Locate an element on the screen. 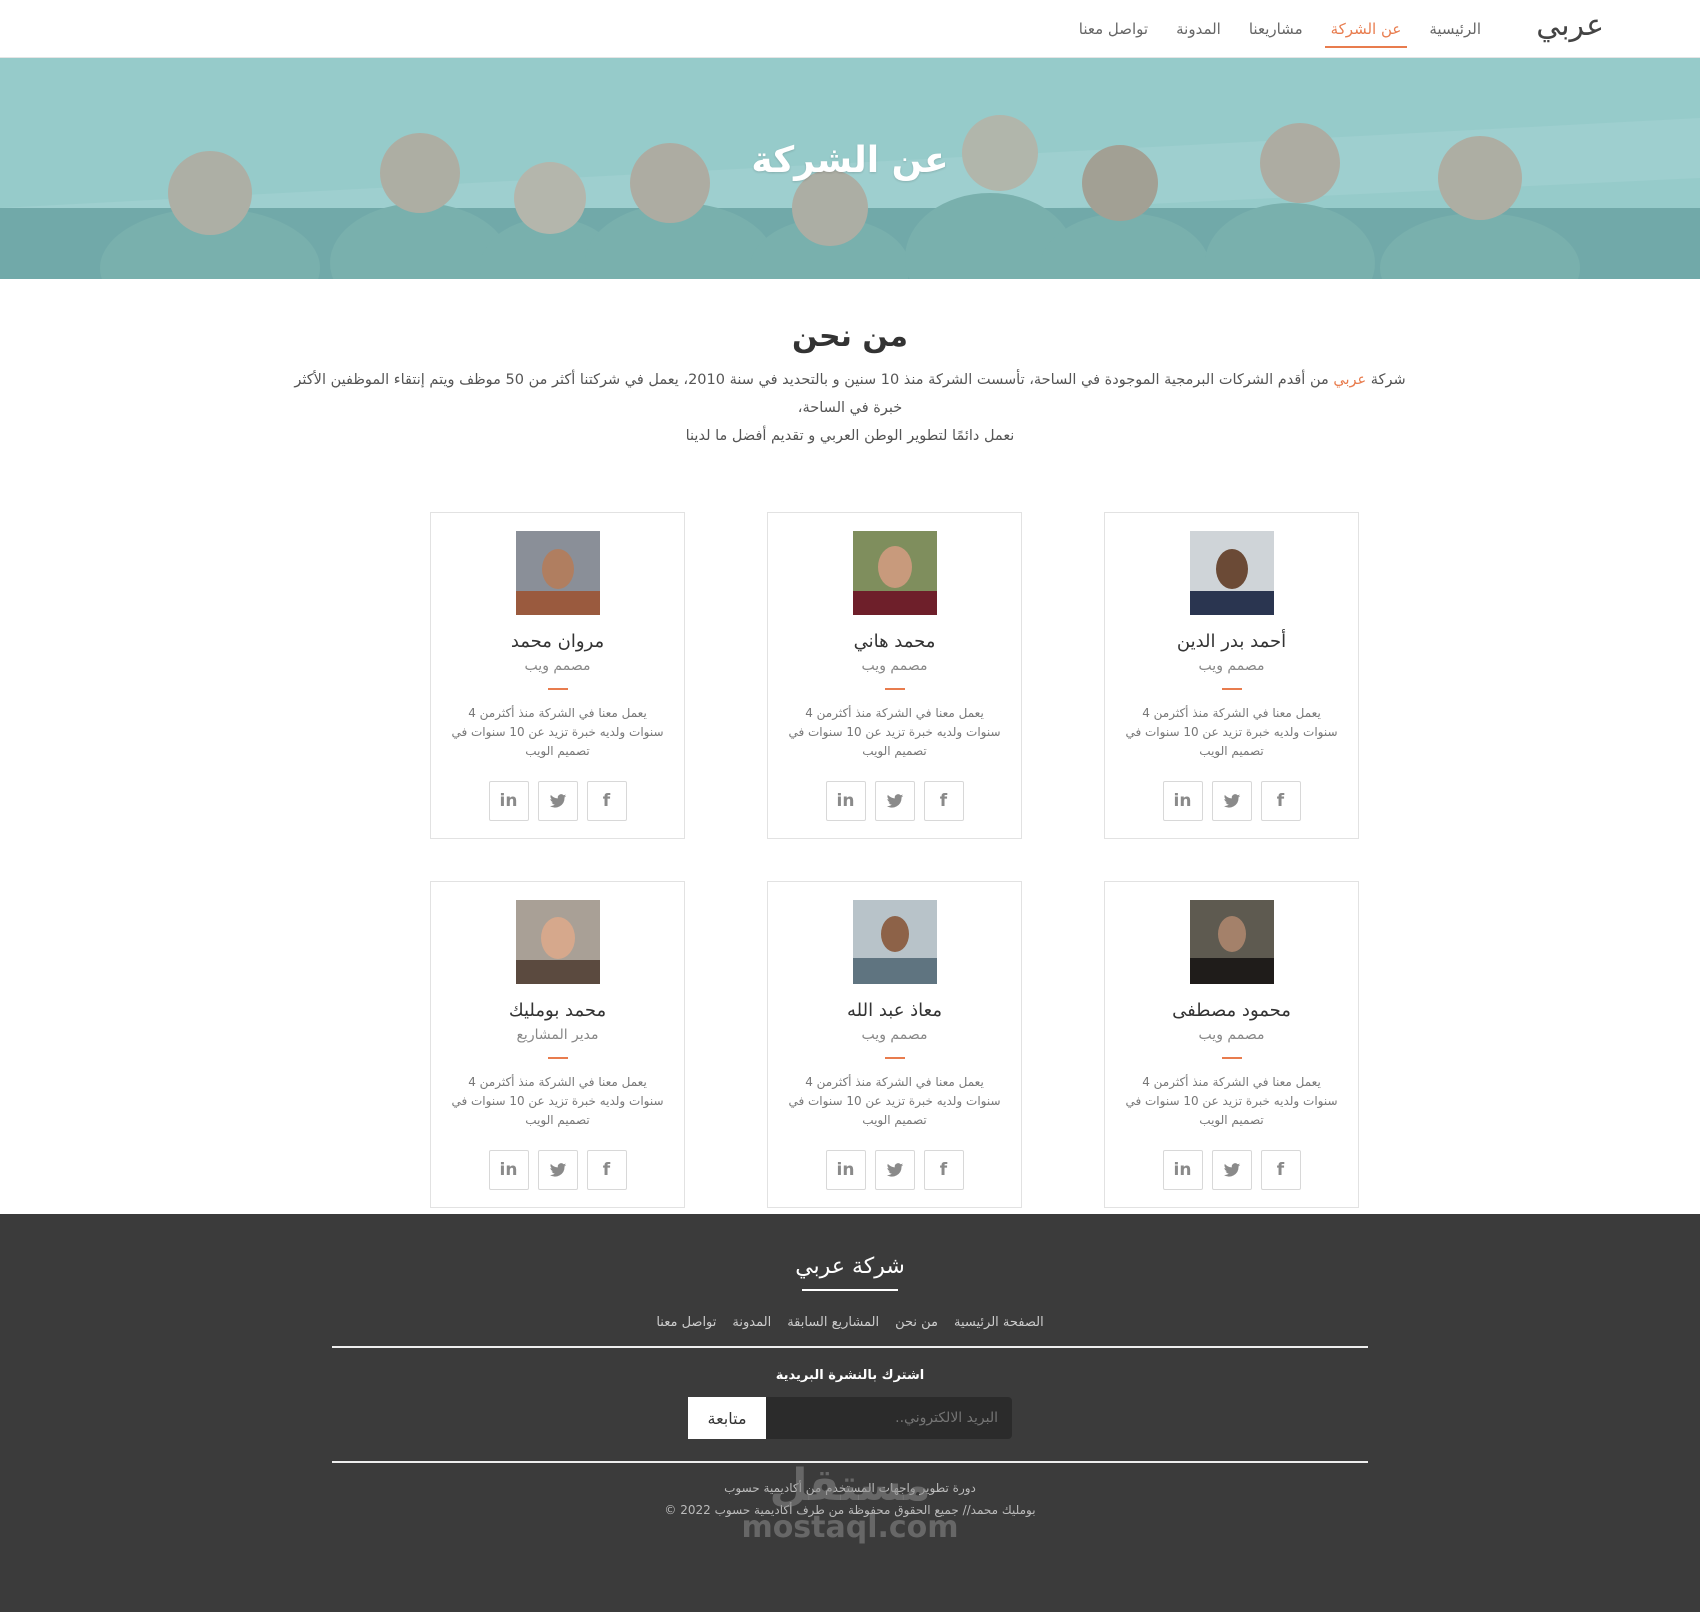 This screenshot has height=1612, width=1700. page-title: عن الشركة is located at coordinates (850, 160).